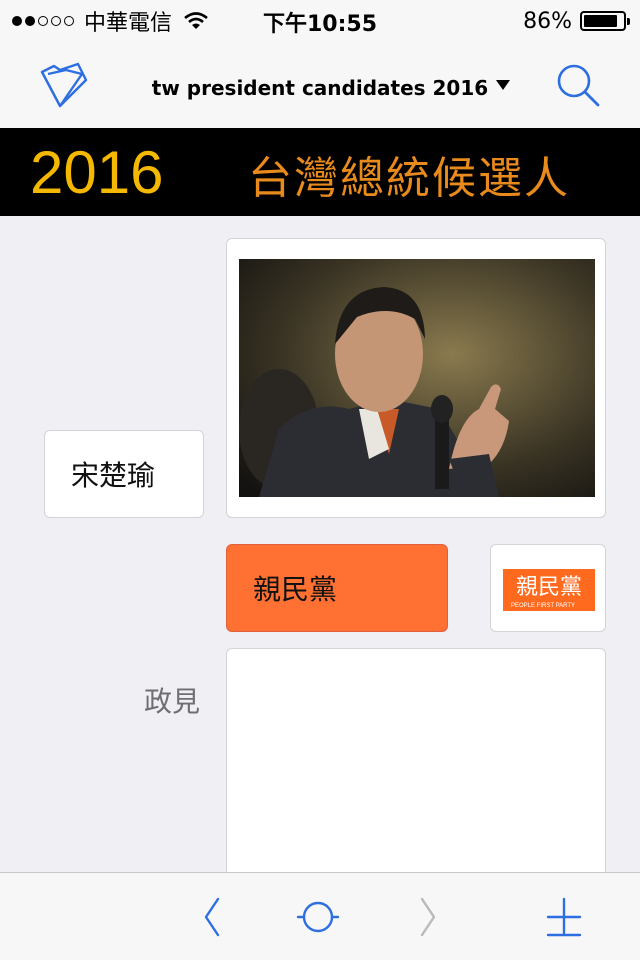 Image resolution: width=640 pixels, height=960 pixels. Describe the element at coordinates (295, 589) in the screenshot. I see `party-name: 親民黨` at that location.